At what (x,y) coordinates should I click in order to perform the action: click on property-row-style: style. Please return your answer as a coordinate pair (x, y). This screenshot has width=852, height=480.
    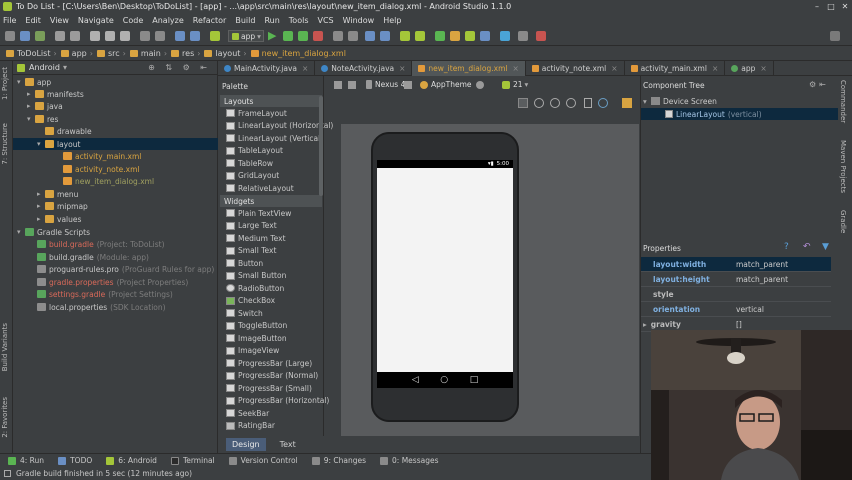
    Looking at the image, I should click on (736, 294).